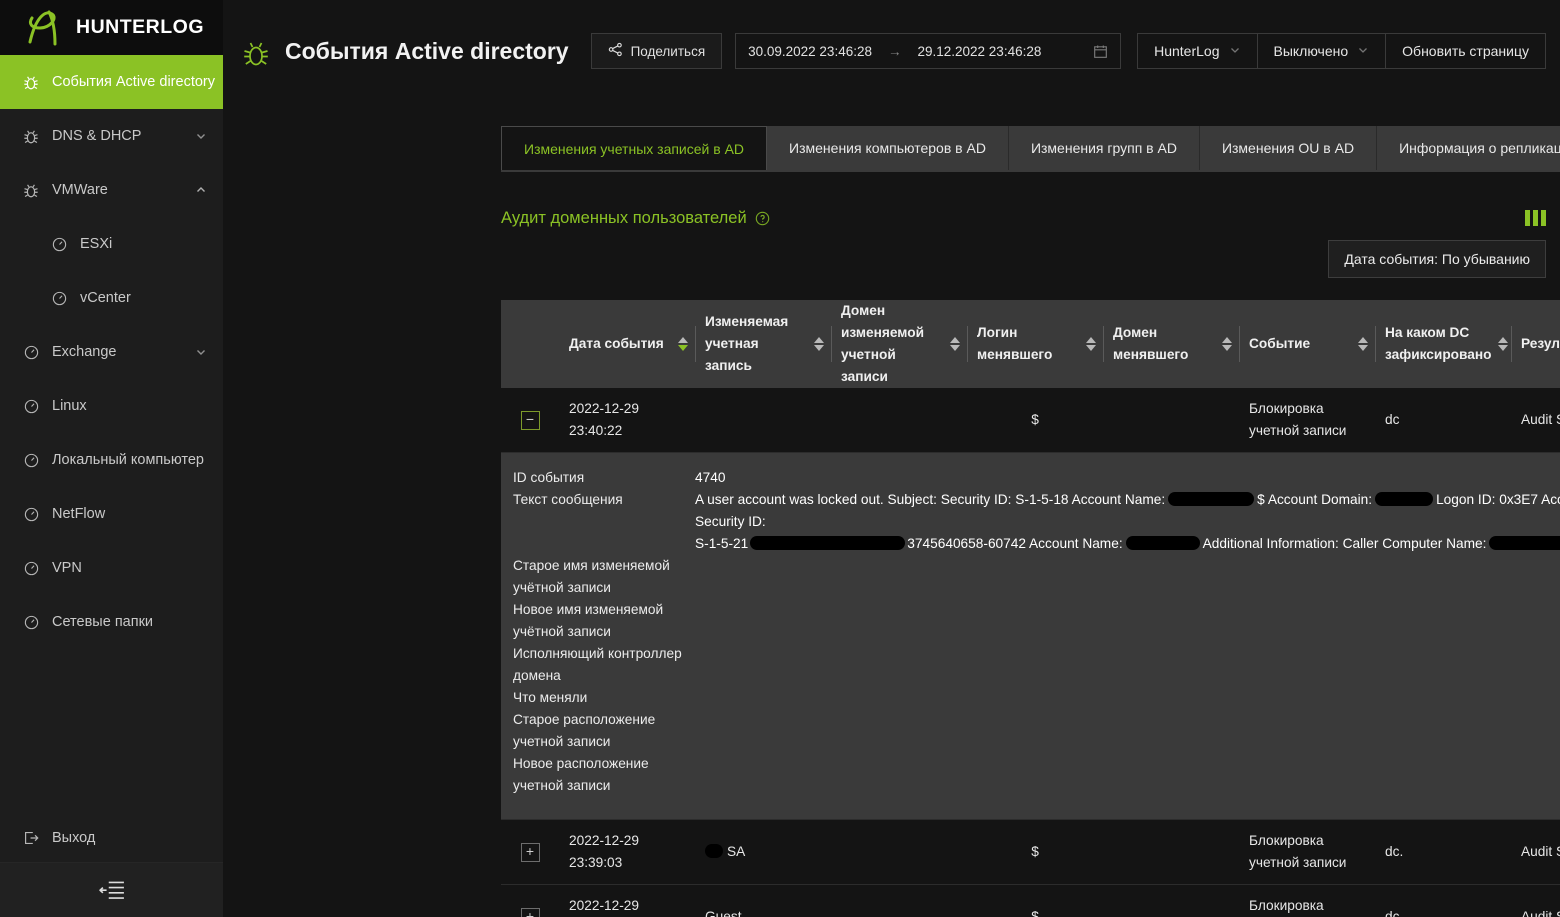 The image size is (1560, 917). Describe the element at coordinates (1171, 852) in the screenshot. I see `cell-login-domain` at that location.